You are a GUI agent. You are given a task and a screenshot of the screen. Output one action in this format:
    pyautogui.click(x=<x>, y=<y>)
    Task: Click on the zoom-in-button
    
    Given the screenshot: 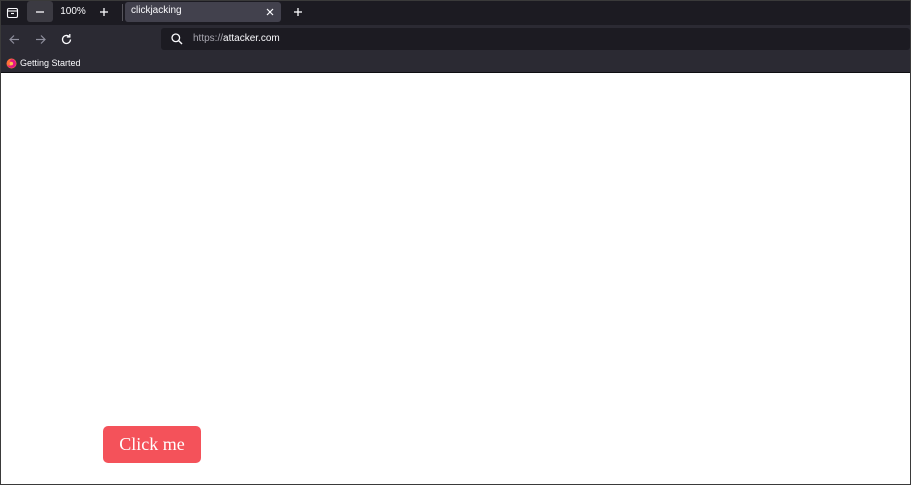 What is the action you would take?
    pyautogui.click(x=104, y=11)
    